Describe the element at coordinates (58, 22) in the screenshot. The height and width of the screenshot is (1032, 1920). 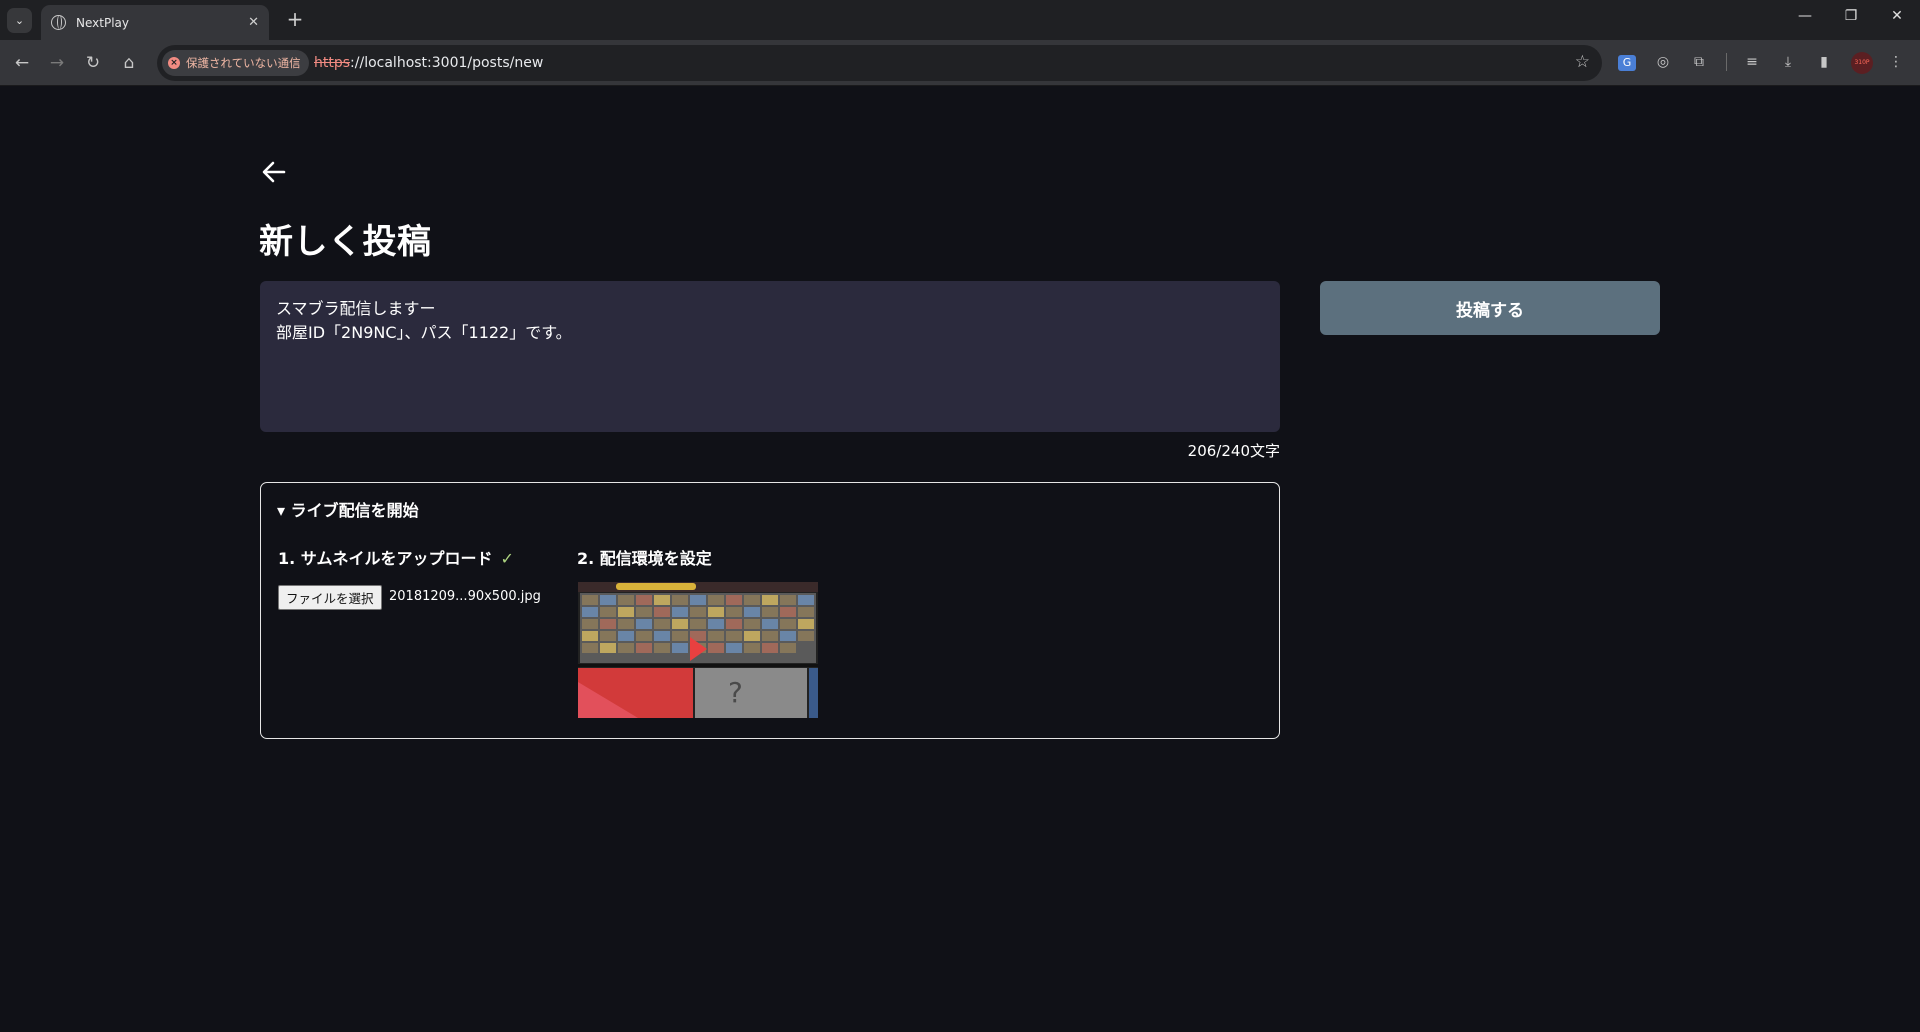
I see `globe-icon` at that location.